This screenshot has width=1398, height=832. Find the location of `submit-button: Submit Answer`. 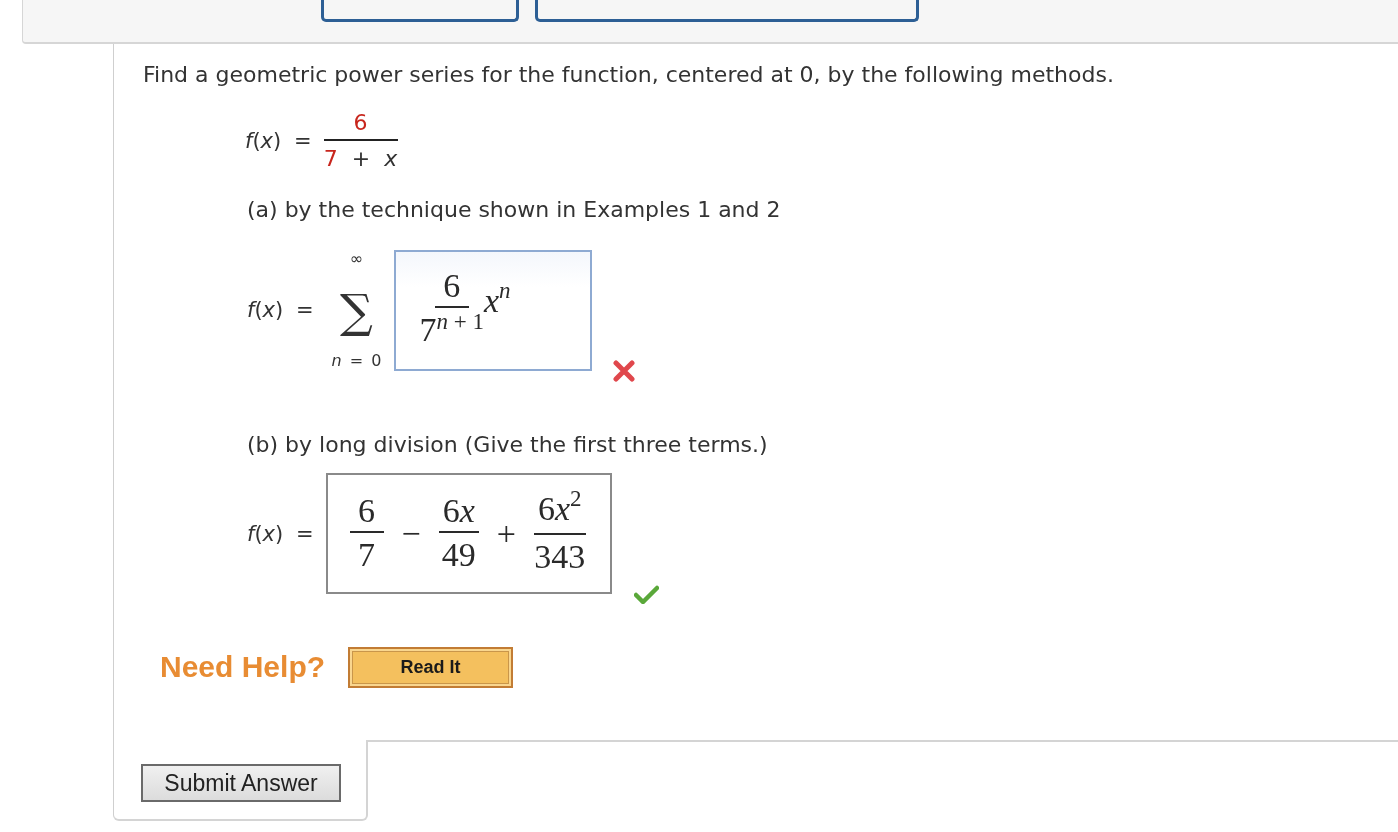

submit-button: Submit Answer is located at coordinates (241, 783).